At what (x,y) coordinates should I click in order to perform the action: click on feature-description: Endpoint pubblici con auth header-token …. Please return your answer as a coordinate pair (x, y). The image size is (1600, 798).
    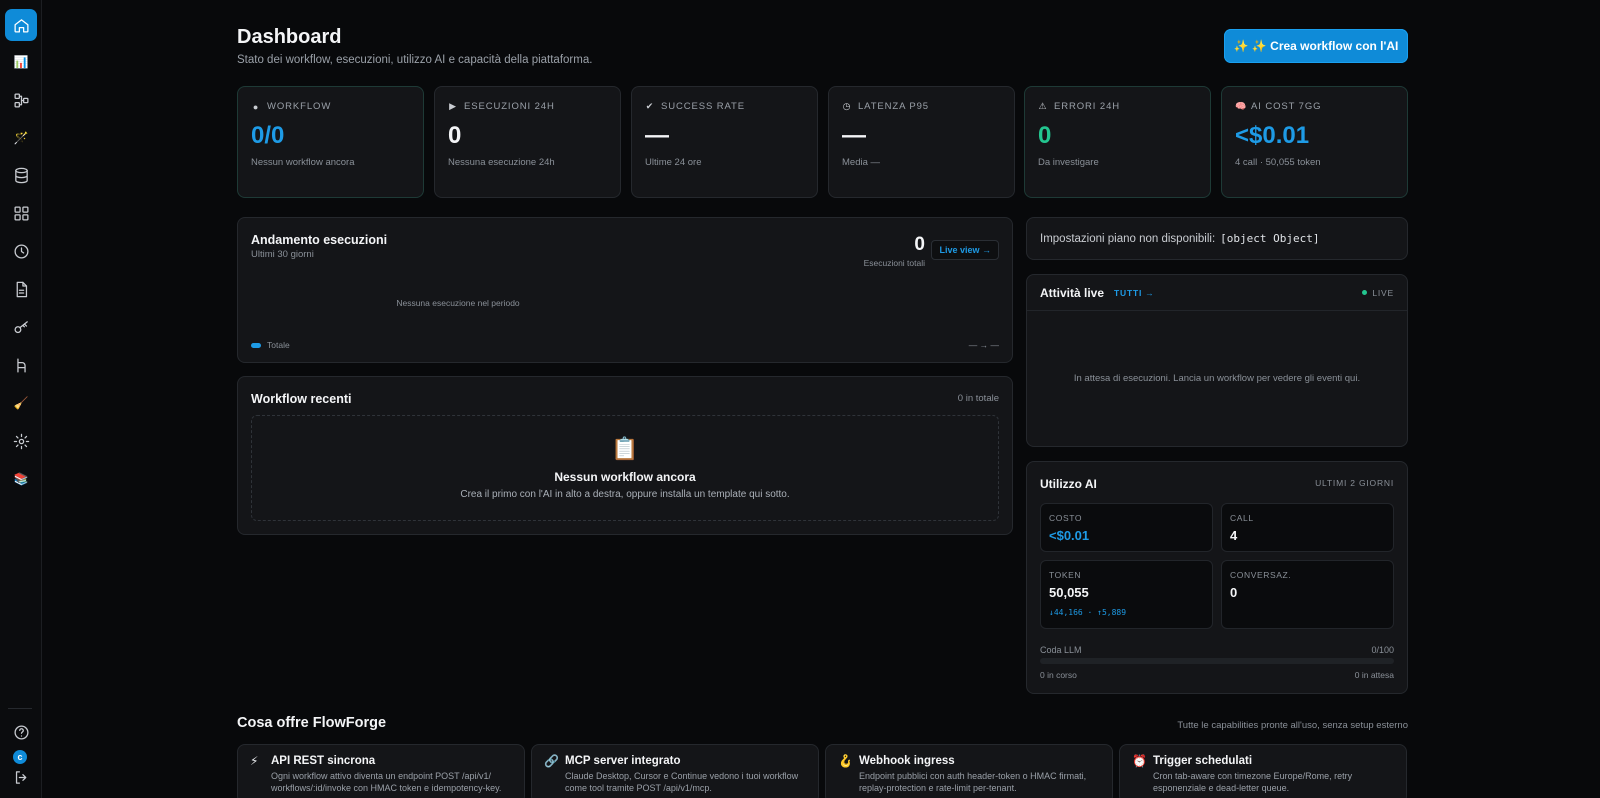
    Looking at the image, I should click on (973, 782).